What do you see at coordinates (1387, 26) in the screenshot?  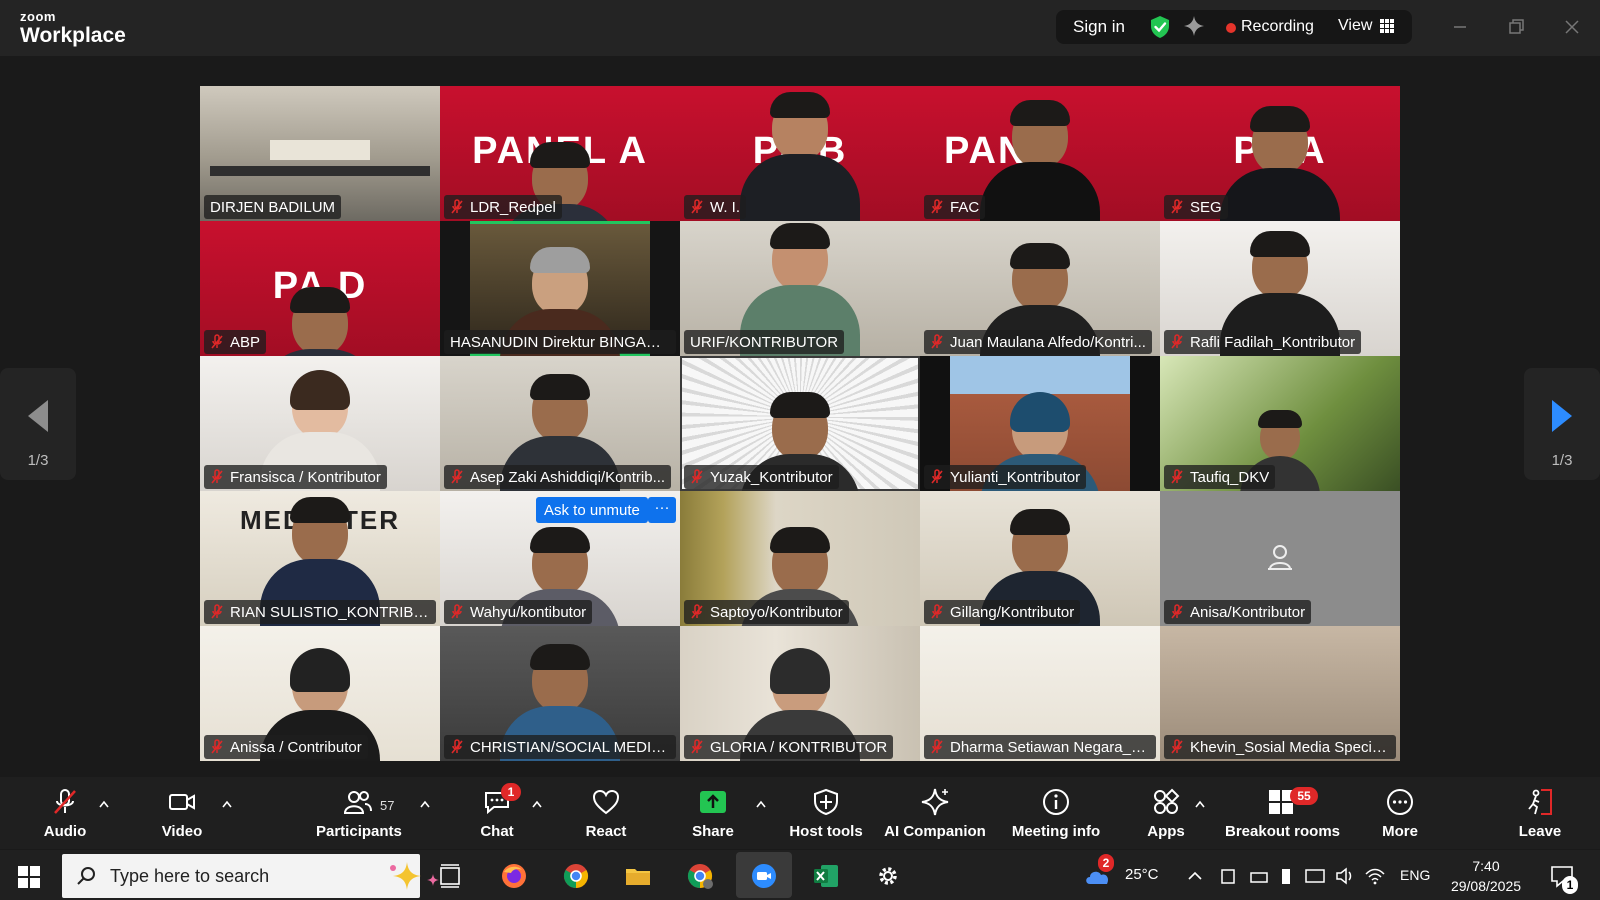 I see `grid-view-icon` at bounding box center [1387, 26].